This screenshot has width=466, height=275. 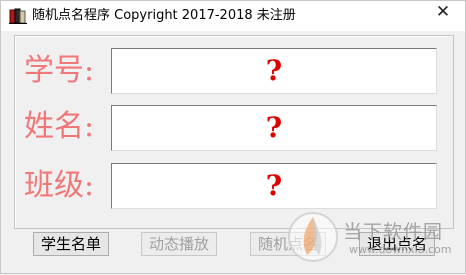 I want to click on student-name-label: 姓名:, so click(x=59, y=126).